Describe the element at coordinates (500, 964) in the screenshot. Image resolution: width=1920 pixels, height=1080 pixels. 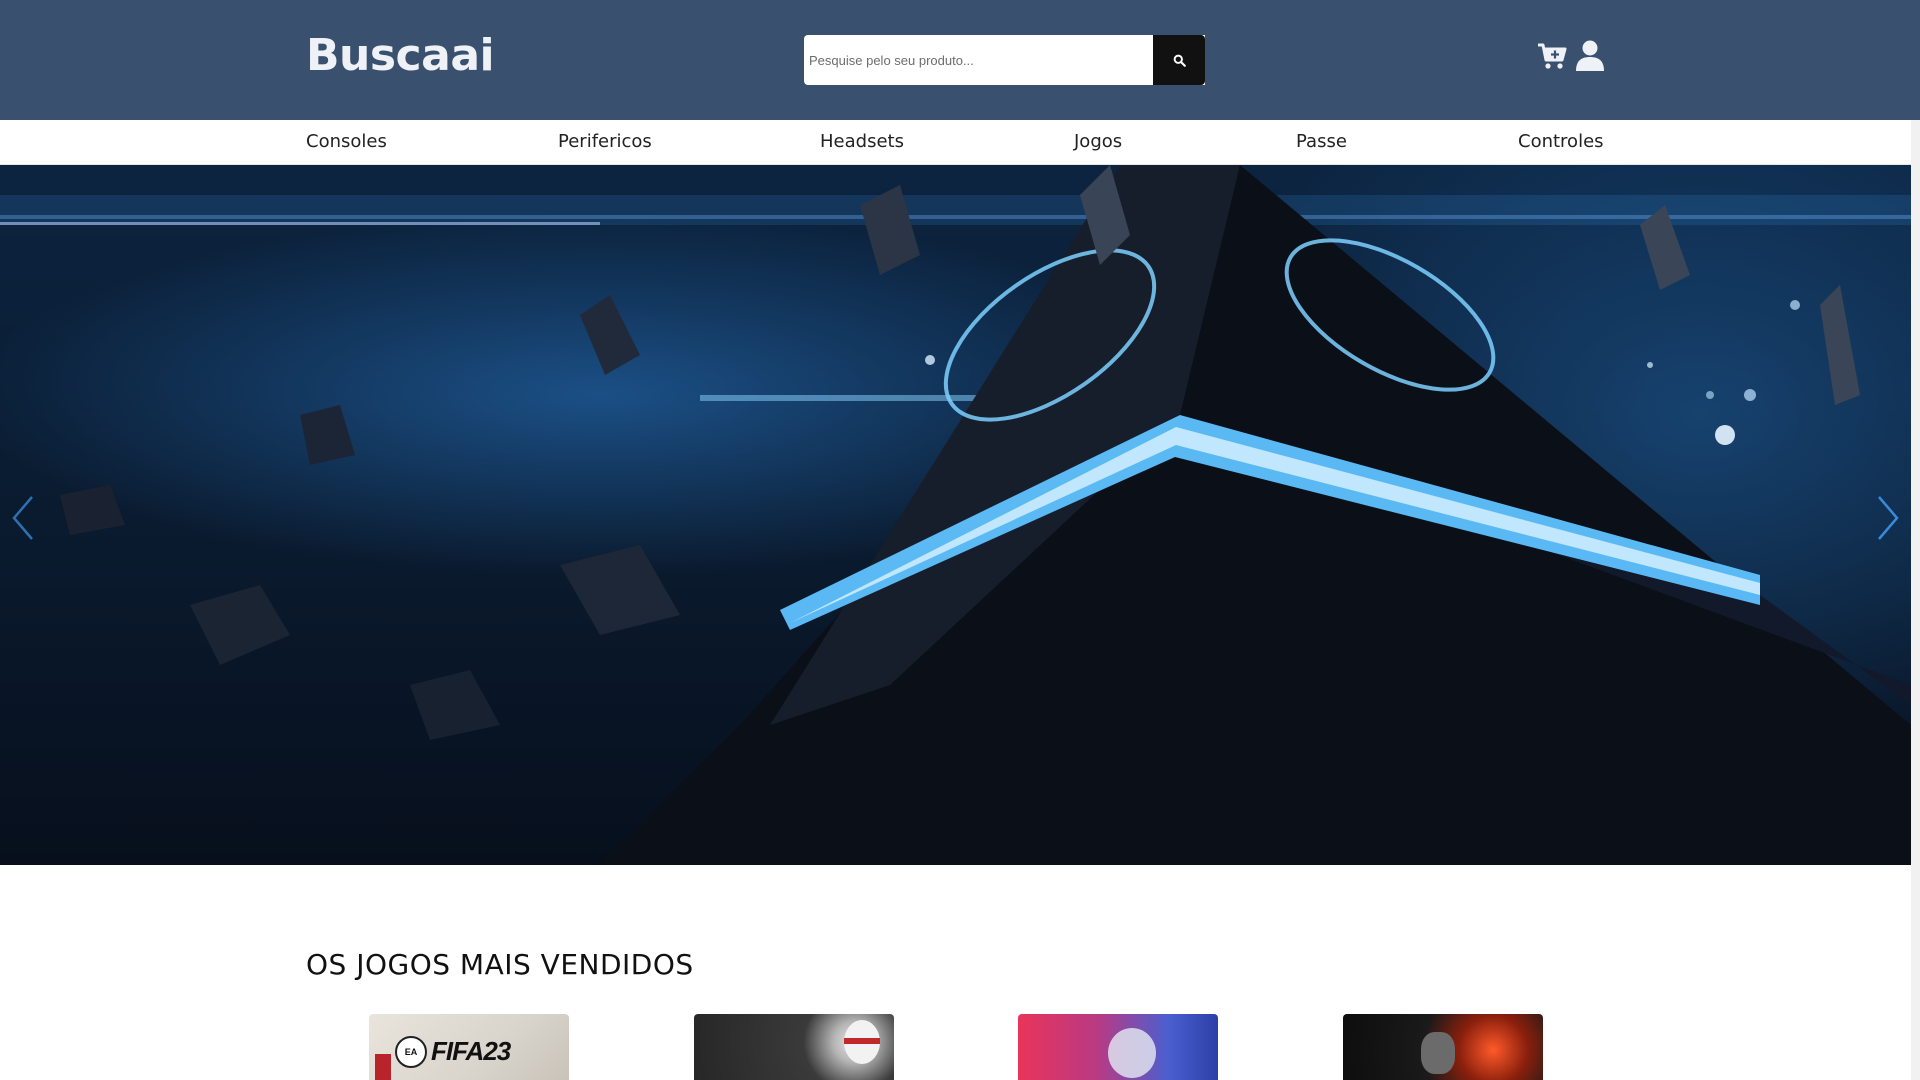
I see `best-sellers-title: OS JOGOS MAIS VENDIDOS` at that location.